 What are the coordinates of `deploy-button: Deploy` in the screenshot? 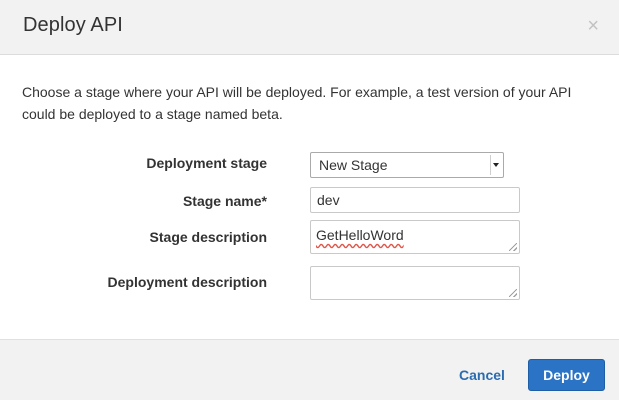 It's located at (566, 375).